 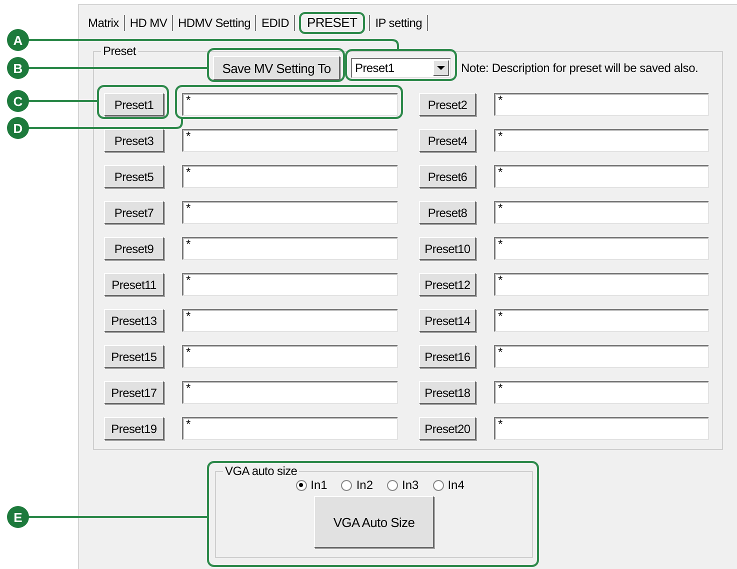 What do you see at coordinates (134, 392) in the screenshot?
I see `preset-button: Preset17` at bounding box center [134, 392].